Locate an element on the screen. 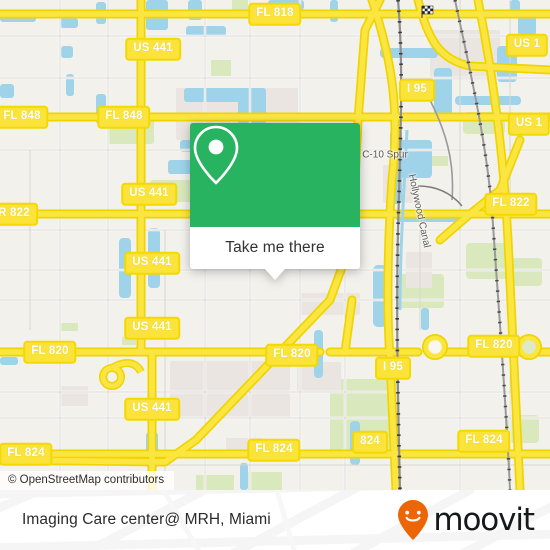 This screenshot has height=550, width=550. road-shield: 824 is located at coordinates (370, 442).